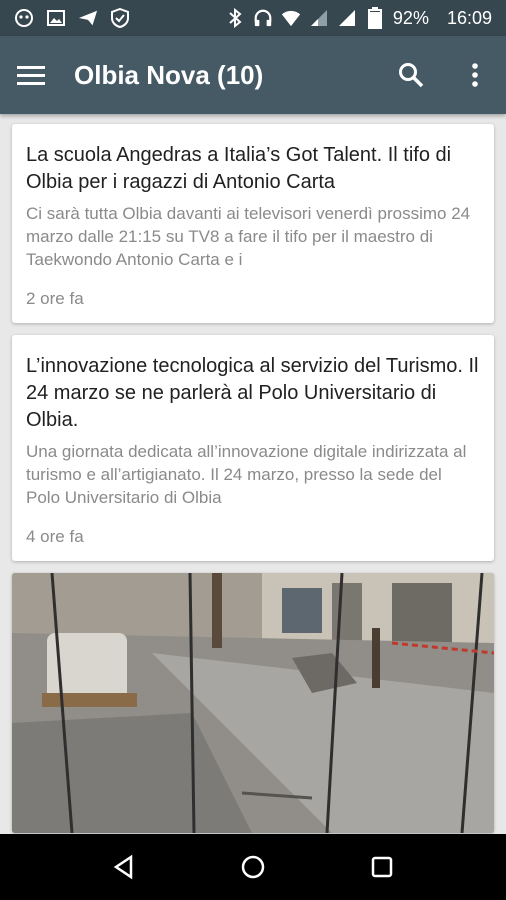 This screenshot has width=506, height=900. I want to click on wifi-icon, so click(291, 18).